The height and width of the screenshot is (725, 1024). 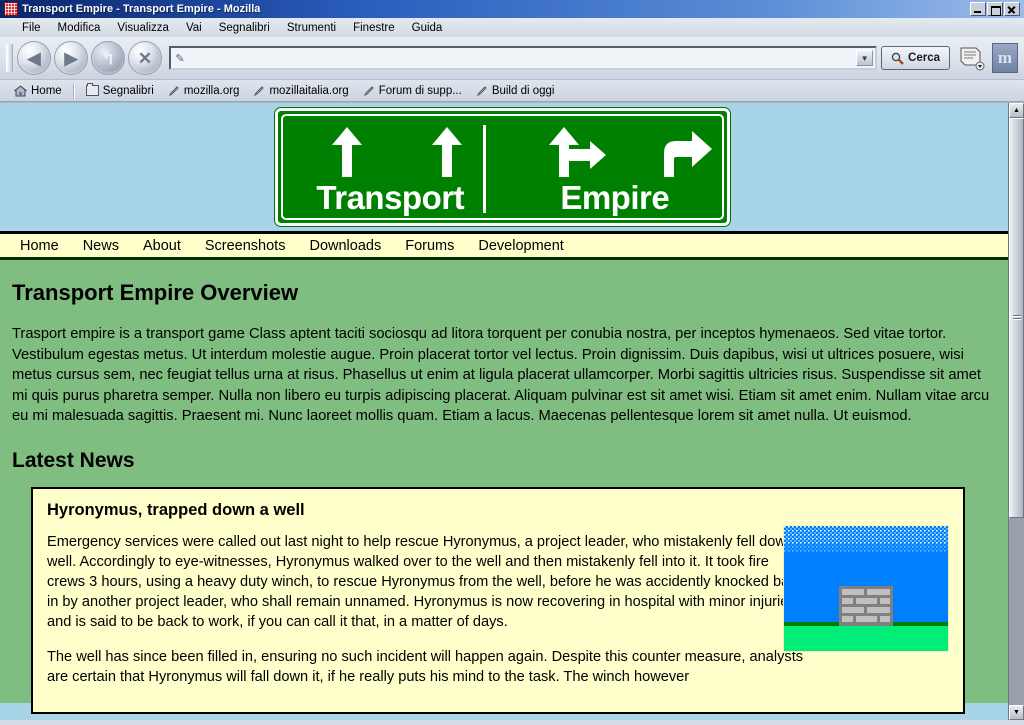 What do you see at coordinates (92, 89) in the screenshot?
I see `folder-icon` at bounding box center [92, 89].